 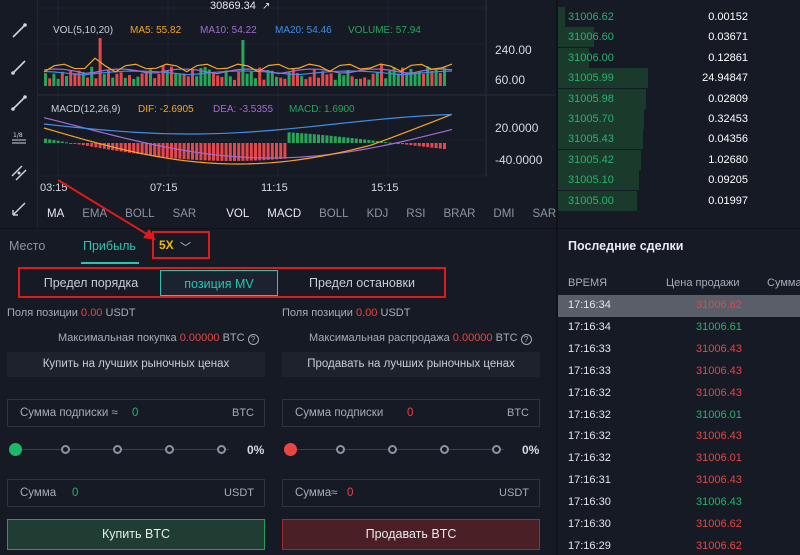 I want to click on parallel-icon, so click(x=19, y=173).